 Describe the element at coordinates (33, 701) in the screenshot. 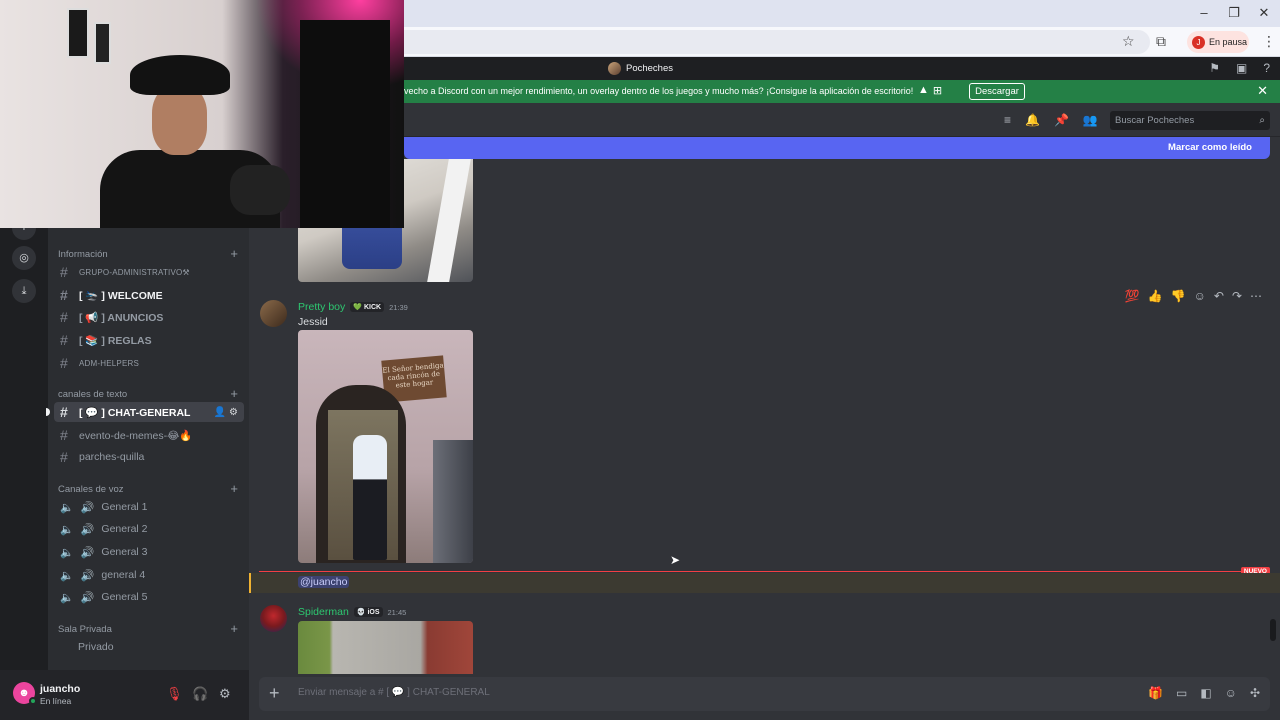

I see `status-indicator` at that location.